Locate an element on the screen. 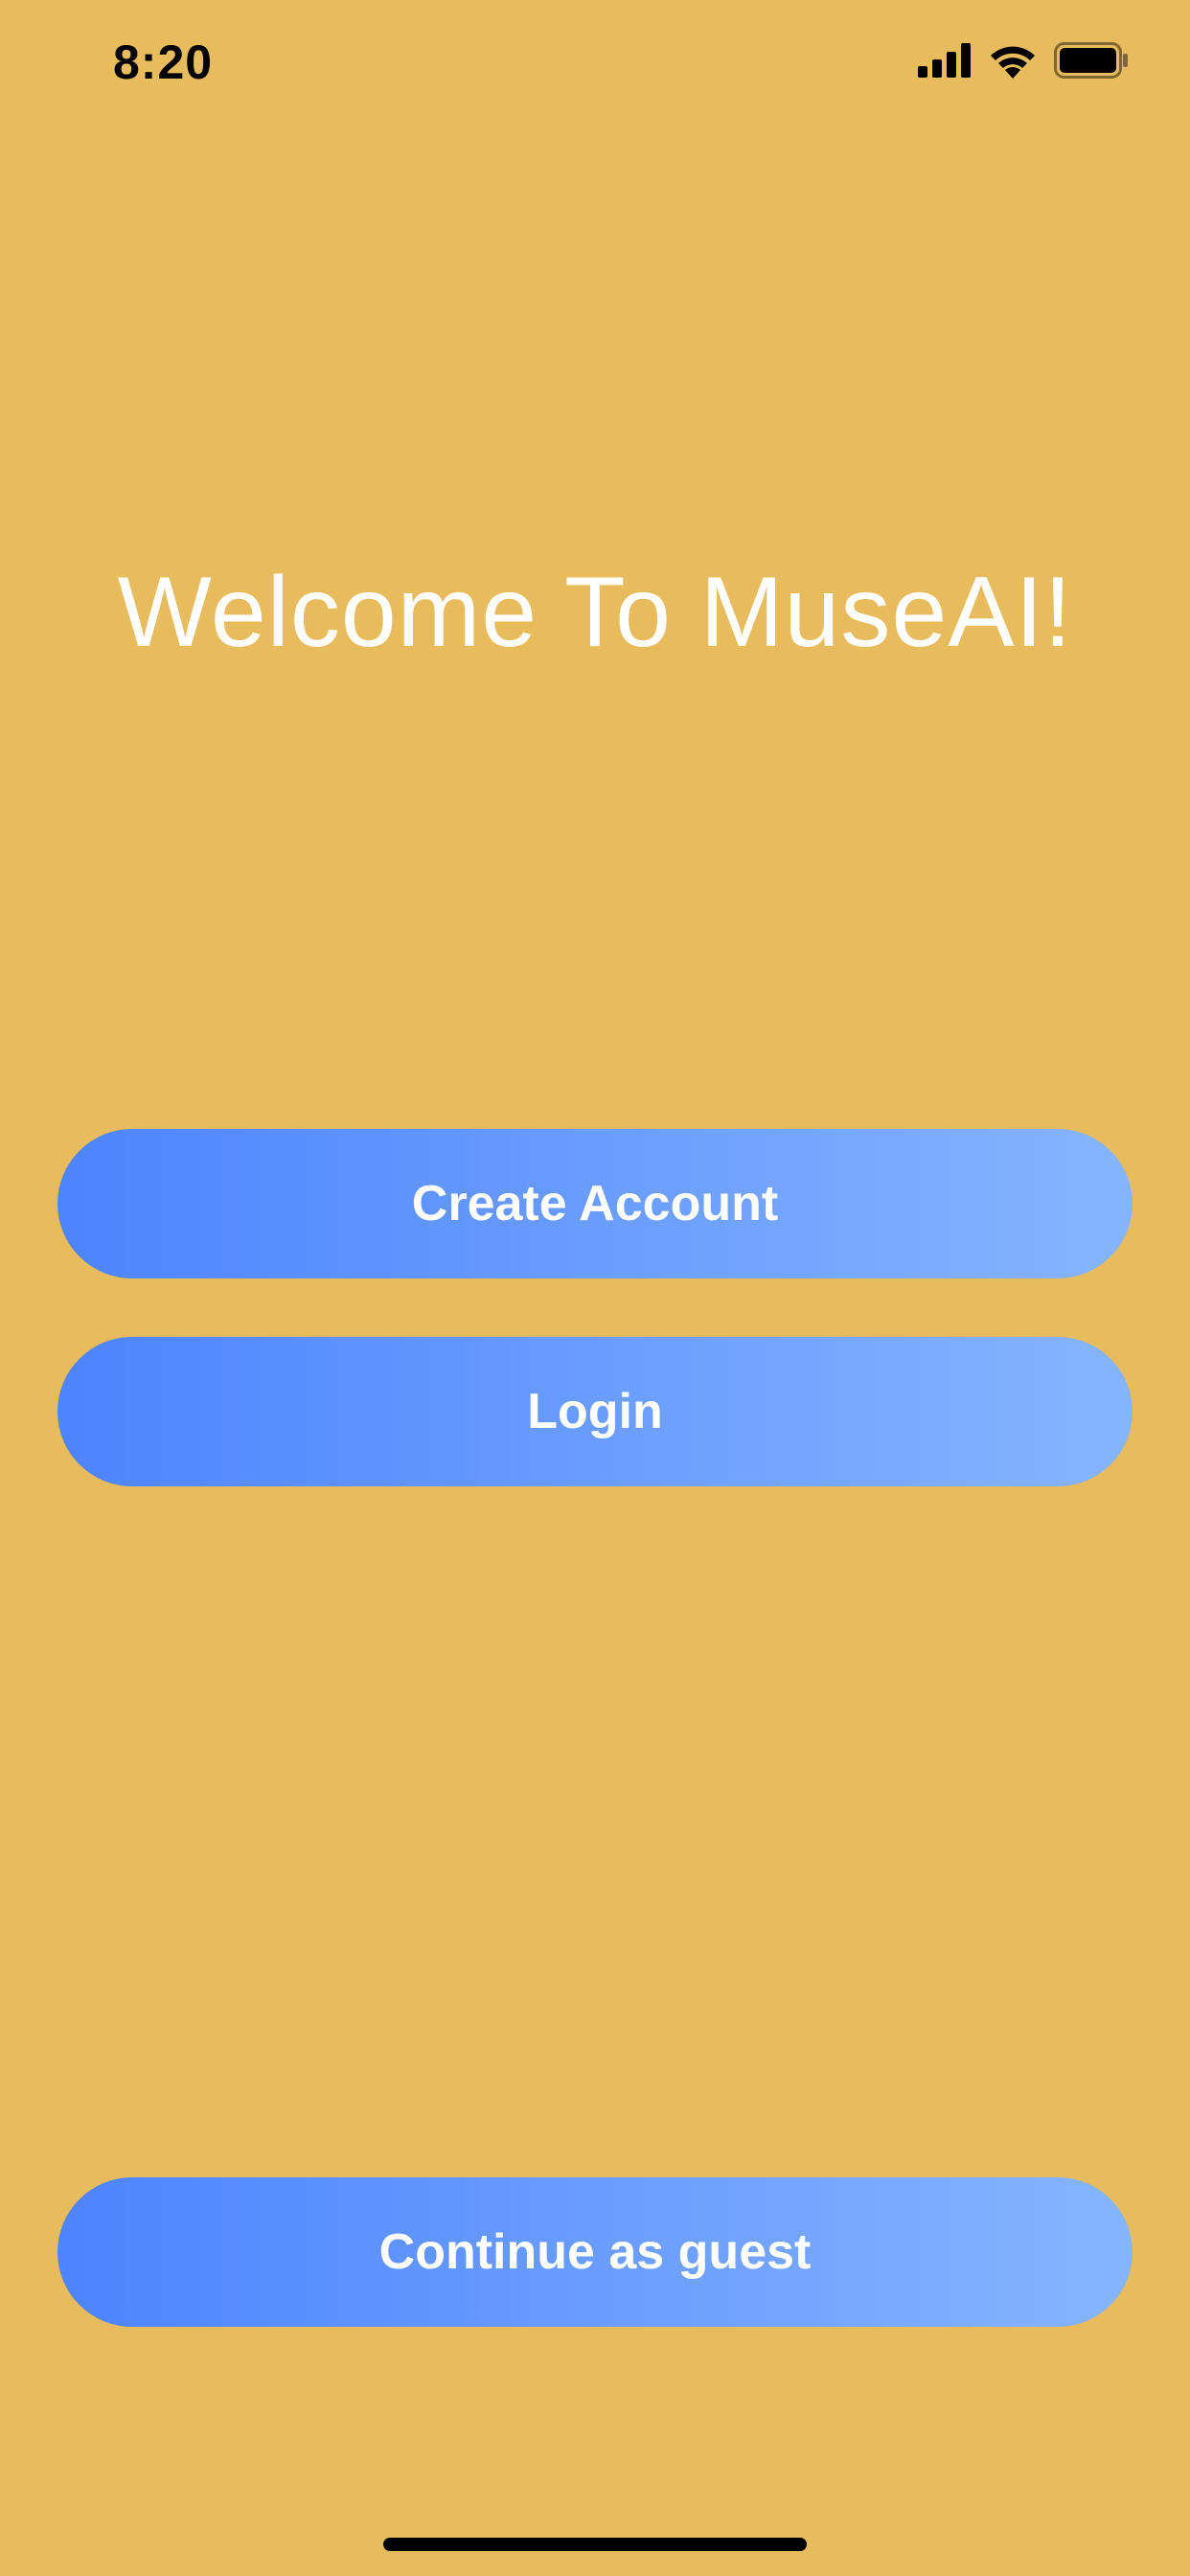 This screenshot has width=1190, height=2576. continue-as-guest-label: Continue as guest is located at coordinates (595, 2252).